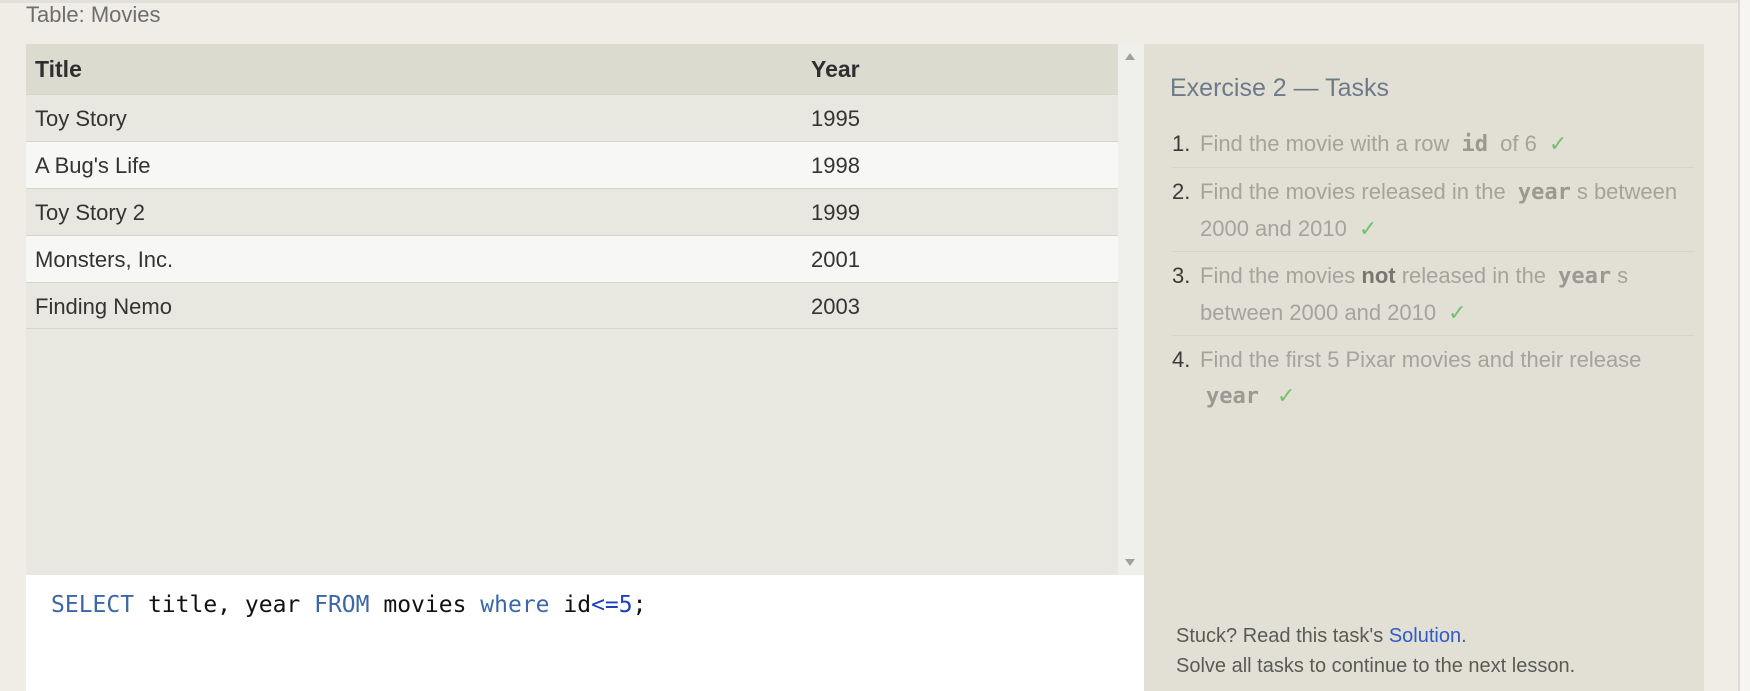 This screenshot has height=691, width=1750. I want to click on tasks-title: Exercise 2 — Tasks, so click(1280, 88).